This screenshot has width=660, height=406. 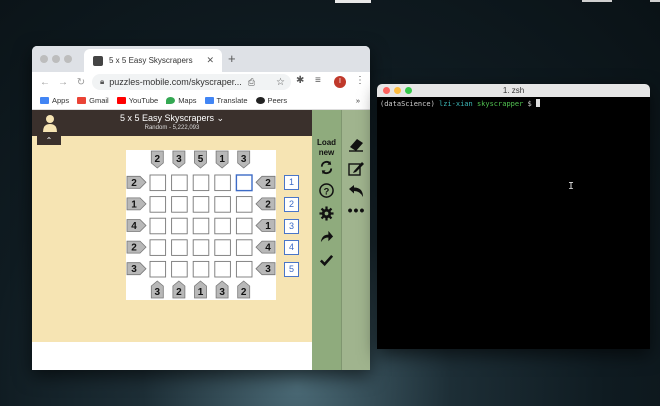 What do you see at coordinates (386, 90) in the screenshot?
I see `terminal-close-button` at bounding box center [386, 90].